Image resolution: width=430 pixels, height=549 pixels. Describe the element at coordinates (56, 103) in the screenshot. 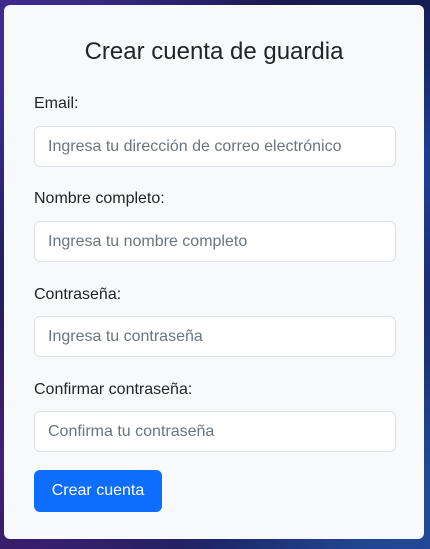

I see `email-label: Email:` at that location.